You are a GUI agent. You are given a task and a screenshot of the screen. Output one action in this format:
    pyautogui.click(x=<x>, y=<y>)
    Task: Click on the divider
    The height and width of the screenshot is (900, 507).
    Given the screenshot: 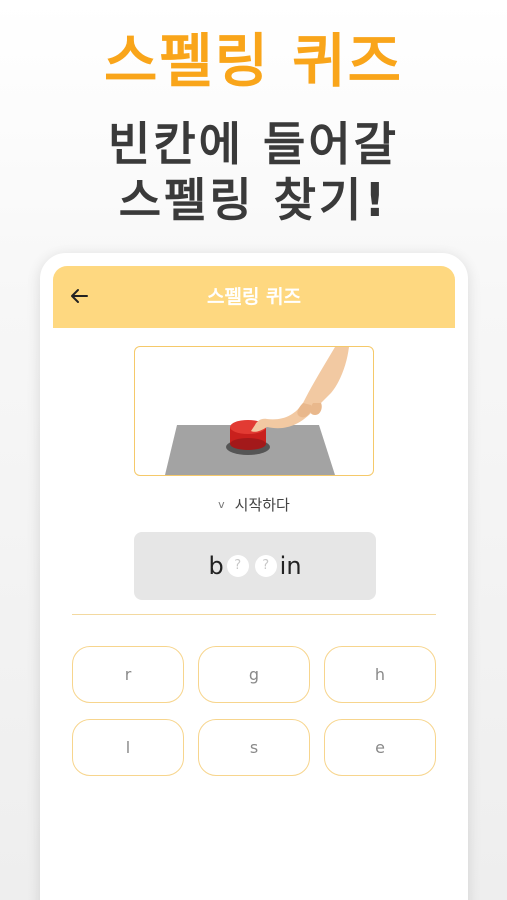 What is the action you would take?
    pyautogui.click(x=254, y=614)
    